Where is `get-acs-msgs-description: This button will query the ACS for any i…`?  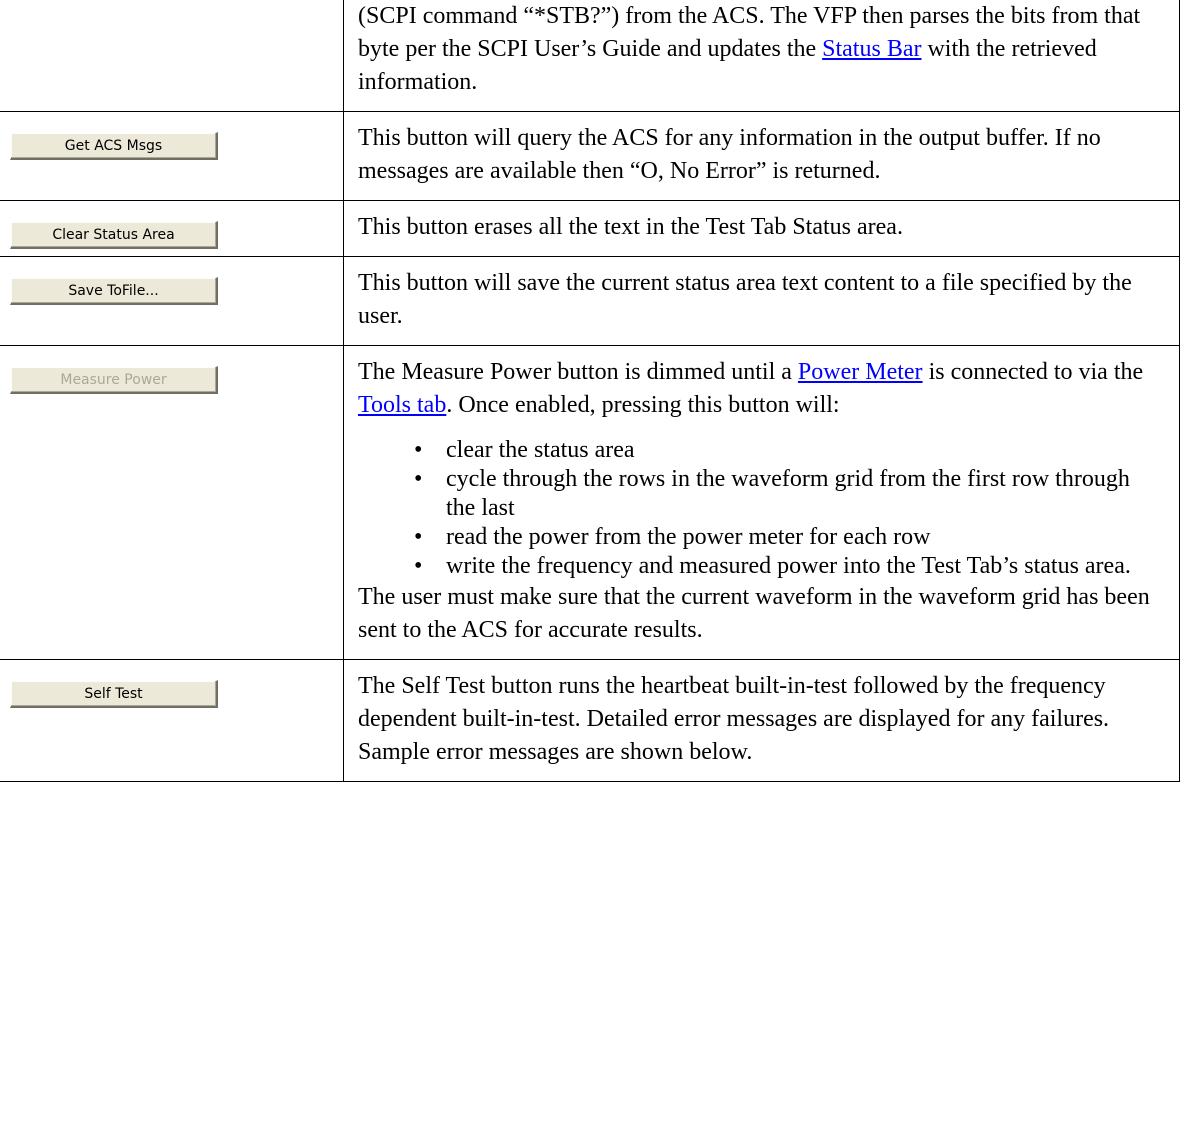
get-acs-msgs-description: This button will query the ACS for any i… is located at coordinates (729, 154).